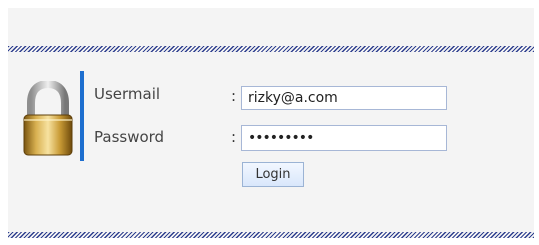 The width and height of the screenshot is (539, 245). Describe the element at coordinates (344, 138) in the screenshot. I see `password-input` at that location.